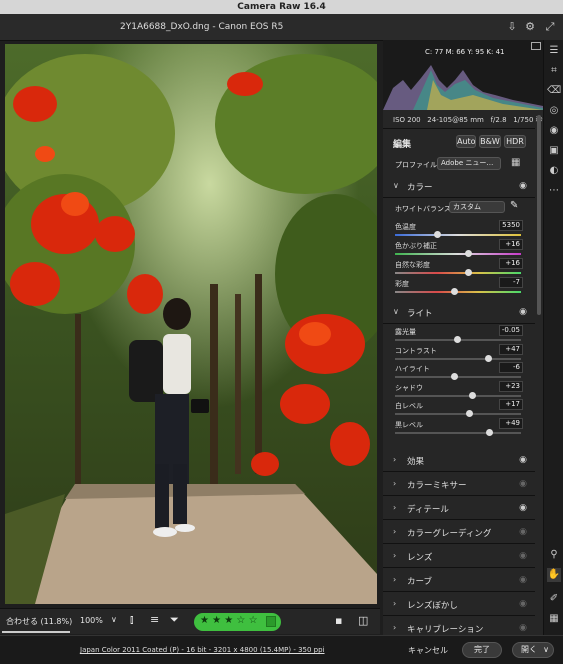 The width and height of the screenshot is (563, 664). Describe the element at coordinates (458, 230) in the screenshot. I see `slider-row: 色温度 5350` at that location.